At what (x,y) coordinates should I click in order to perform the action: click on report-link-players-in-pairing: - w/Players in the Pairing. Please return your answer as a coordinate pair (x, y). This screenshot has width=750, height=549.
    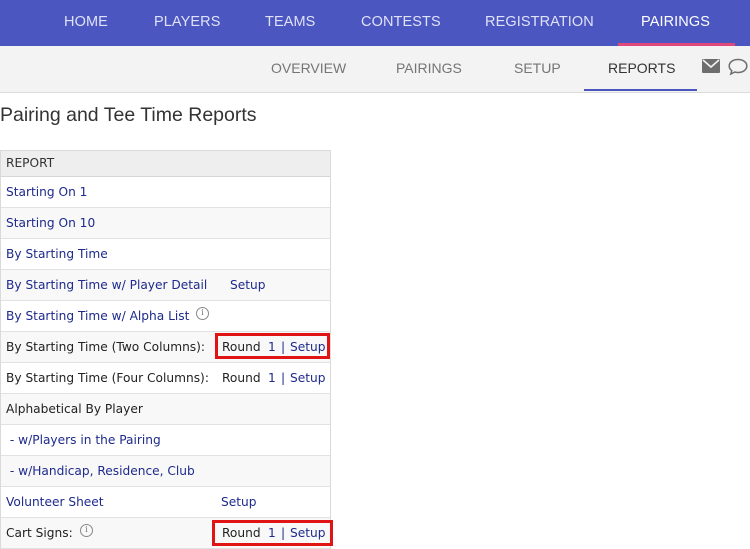
    Looking at the image, I should click on (83, 440).